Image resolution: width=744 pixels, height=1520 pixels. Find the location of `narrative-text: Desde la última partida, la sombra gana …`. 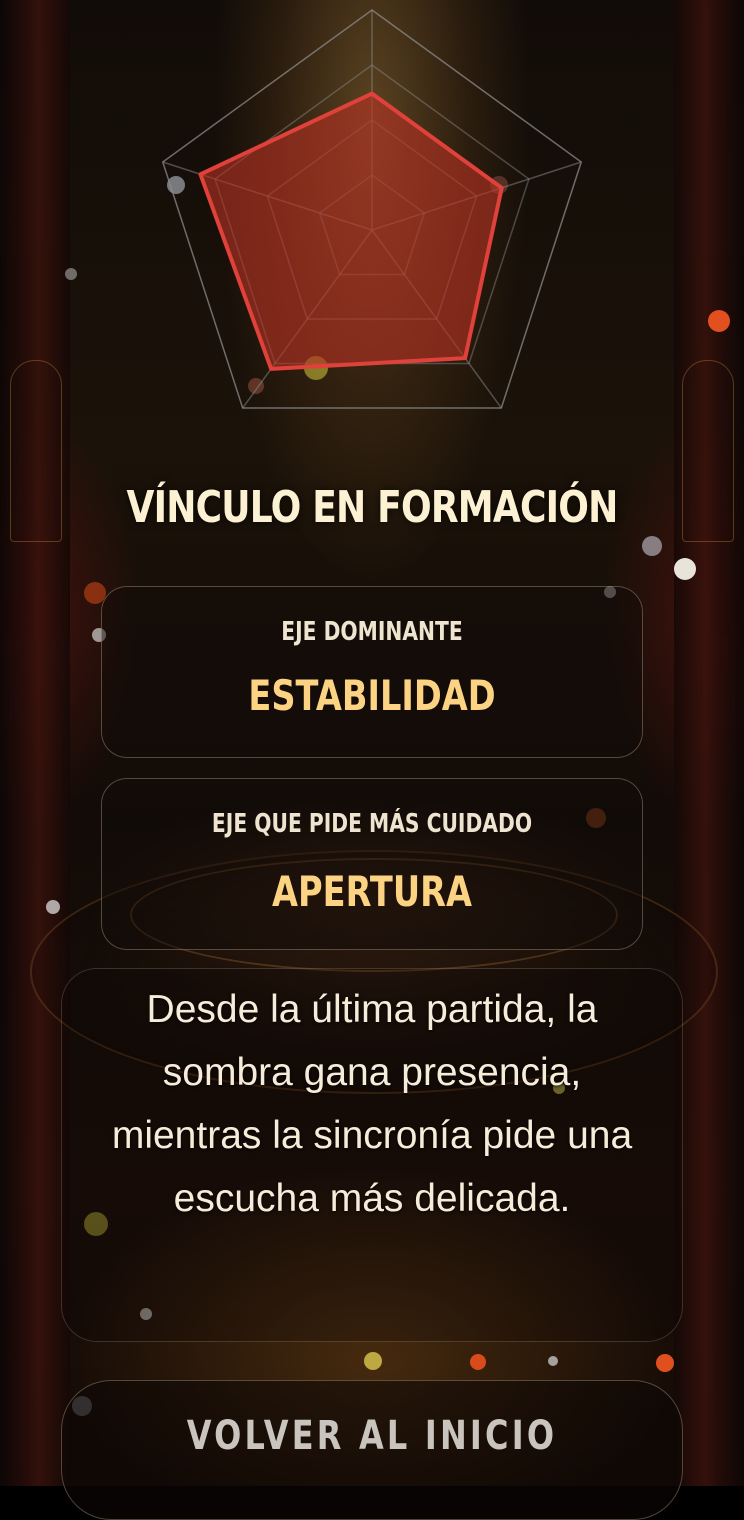

narrative-text: Desde la última partida, la sombra gana … is located at coordinates (372, 1104).